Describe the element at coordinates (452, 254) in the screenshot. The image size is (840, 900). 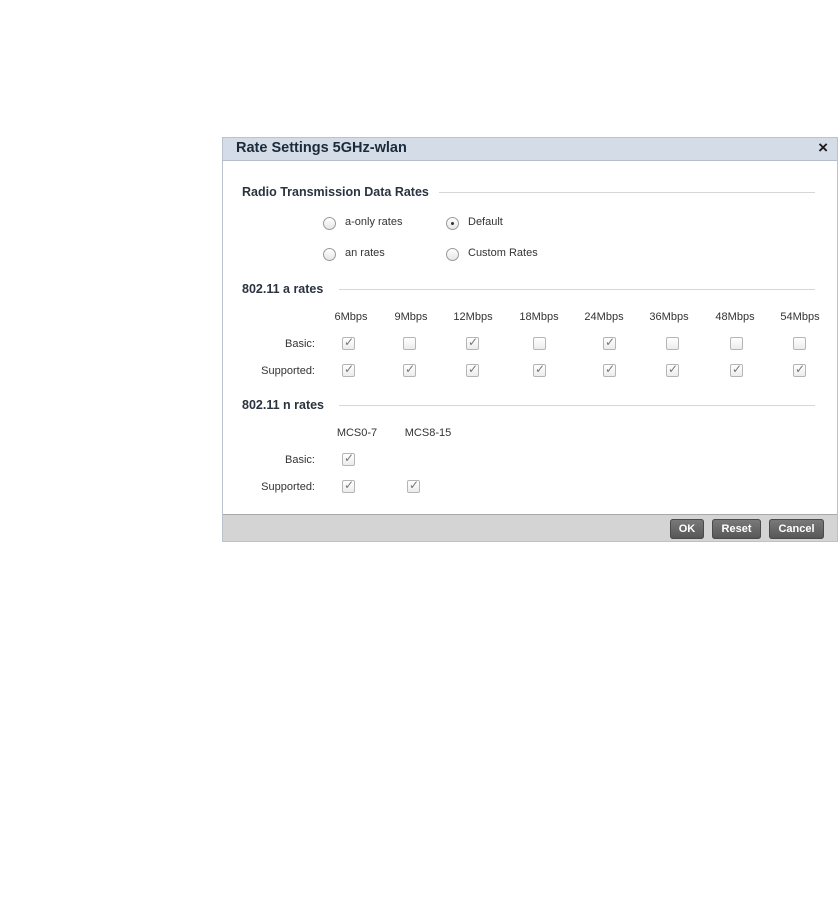
I see `radio-custom-rates` at that location.